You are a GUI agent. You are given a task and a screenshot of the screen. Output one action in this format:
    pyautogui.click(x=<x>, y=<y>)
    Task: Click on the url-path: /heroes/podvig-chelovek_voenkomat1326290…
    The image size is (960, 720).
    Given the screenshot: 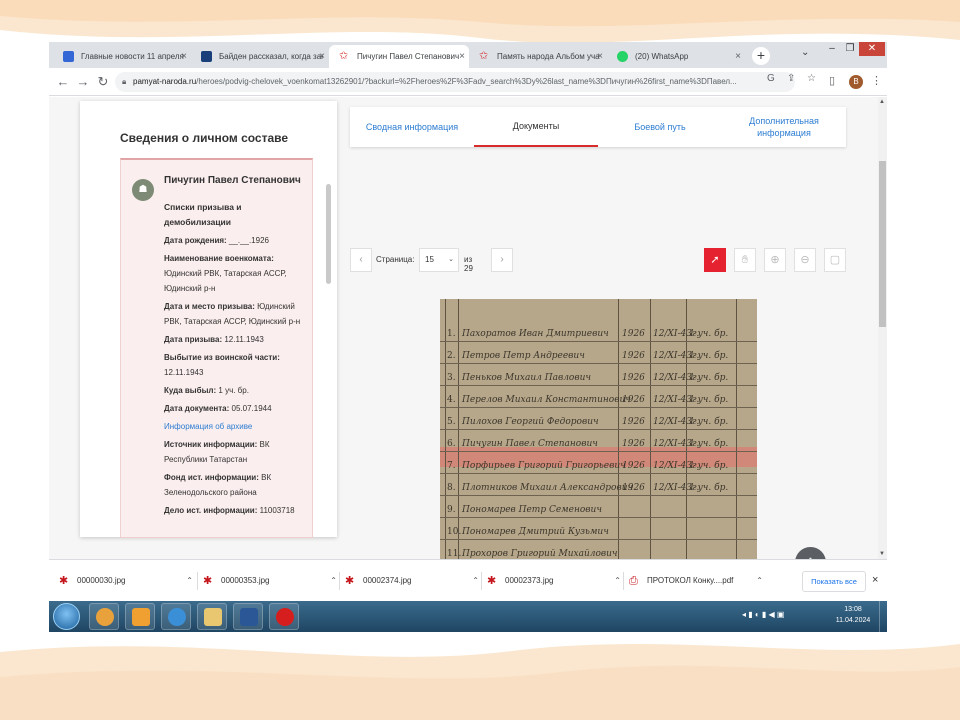 What is the action you would take?
    pyautogui.click(x=466, y=81)
    